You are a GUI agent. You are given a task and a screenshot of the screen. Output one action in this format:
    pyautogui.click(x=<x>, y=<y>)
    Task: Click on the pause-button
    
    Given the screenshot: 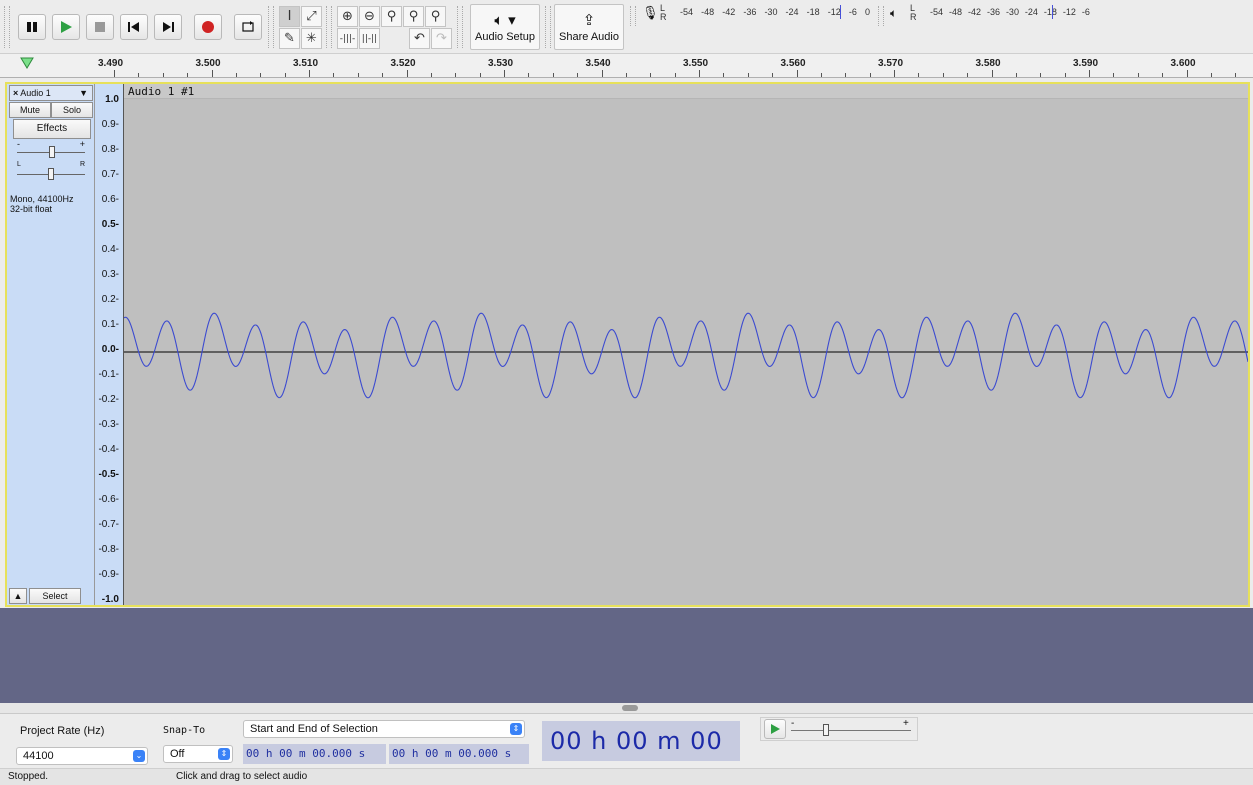 What is the action you would take?
    pyautogui.click(x=32, y=27)
    